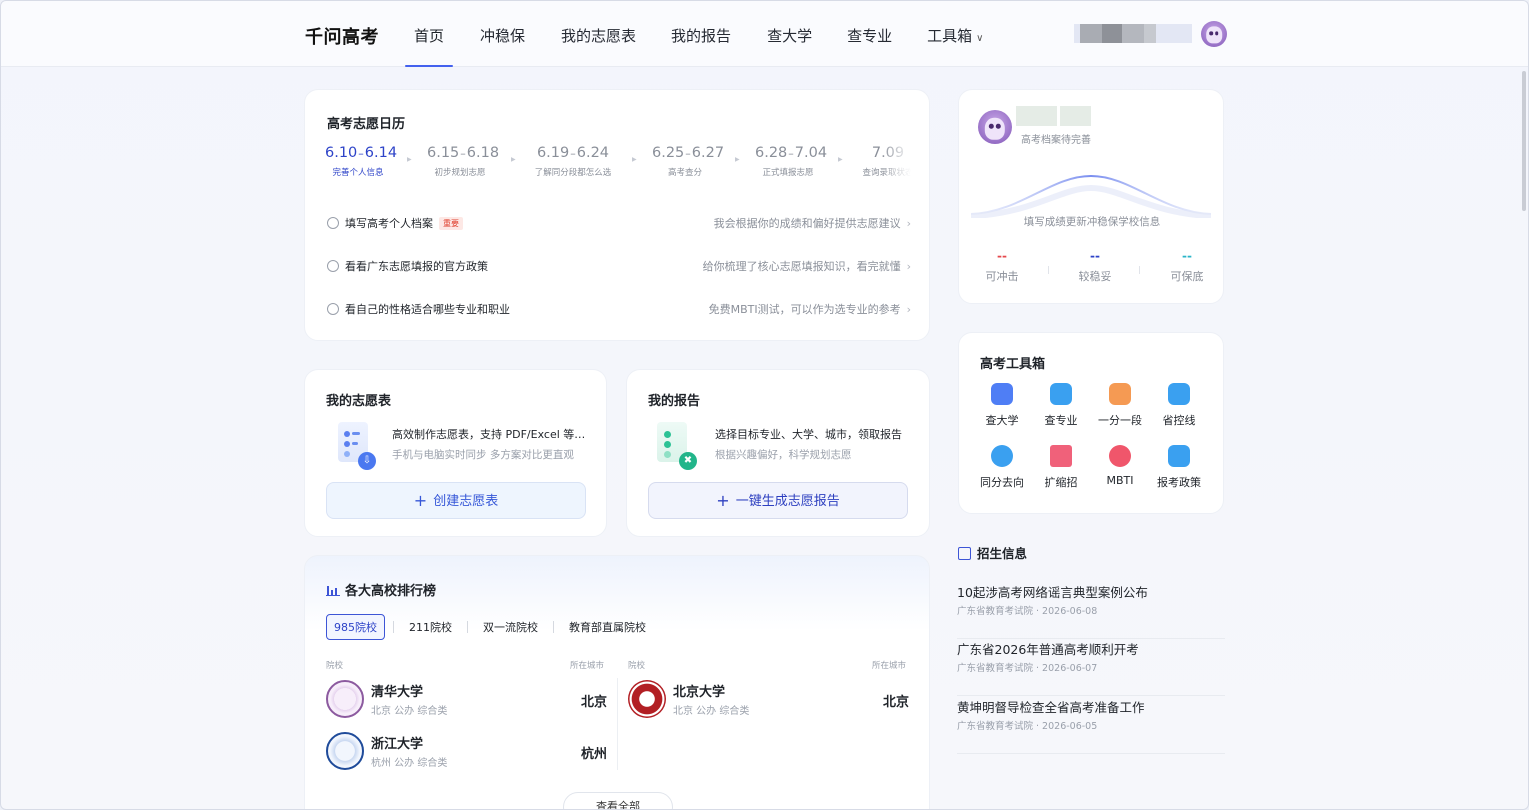  I want to click on stage-label: 高考查分, so click(684, 173).